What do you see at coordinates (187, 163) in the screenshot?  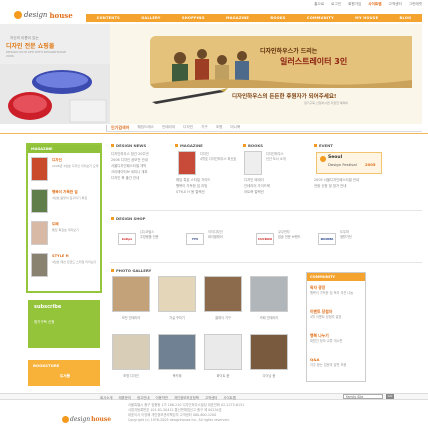 I see `magazine-news-thumb` at bounding box center [187, 163].